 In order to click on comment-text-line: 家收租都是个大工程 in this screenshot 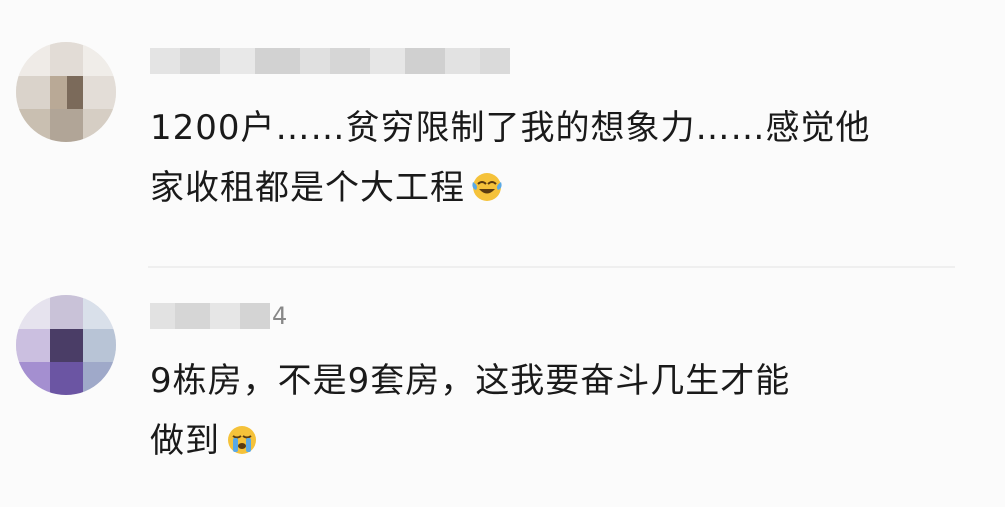, I will do `click(307, 188)`.